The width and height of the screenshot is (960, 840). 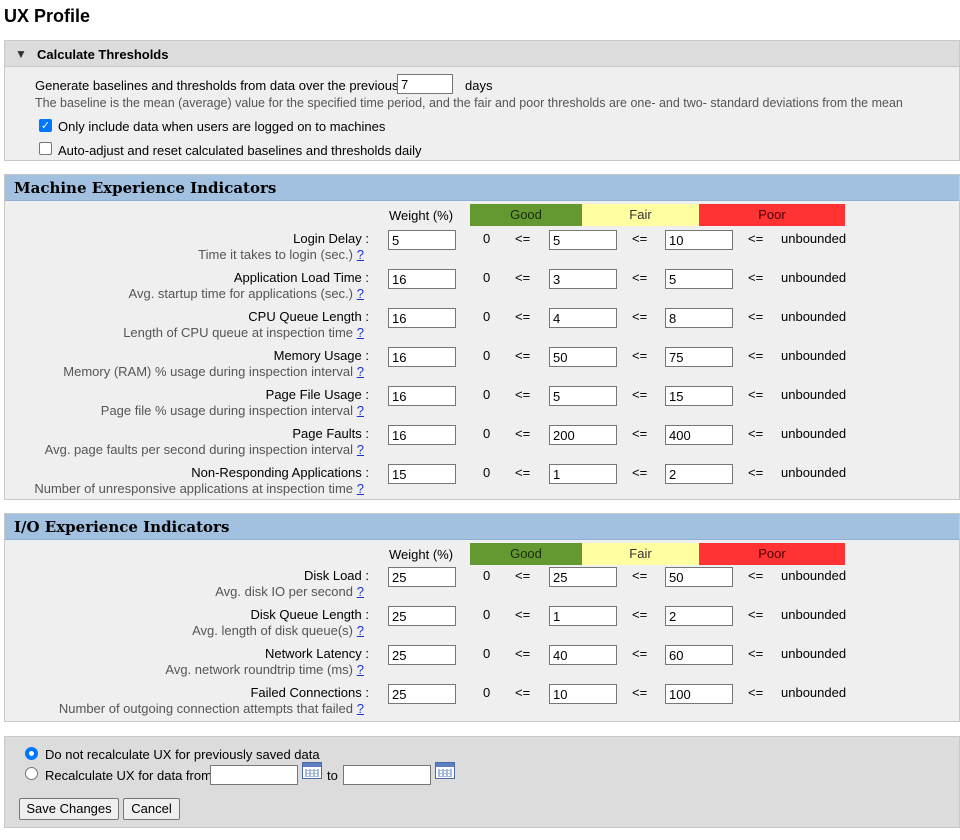 What do you see at coordinates (308, 316) in the screenshot?
I see `indicator-label: CPU Queue Length :` at bounding box center [308, 316].